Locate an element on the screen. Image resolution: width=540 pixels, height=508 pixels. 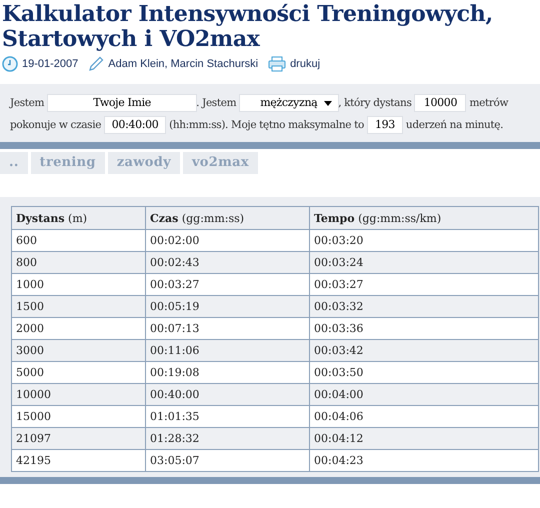
date-text: 19-01-2007 is located at coordinates (50, 64).